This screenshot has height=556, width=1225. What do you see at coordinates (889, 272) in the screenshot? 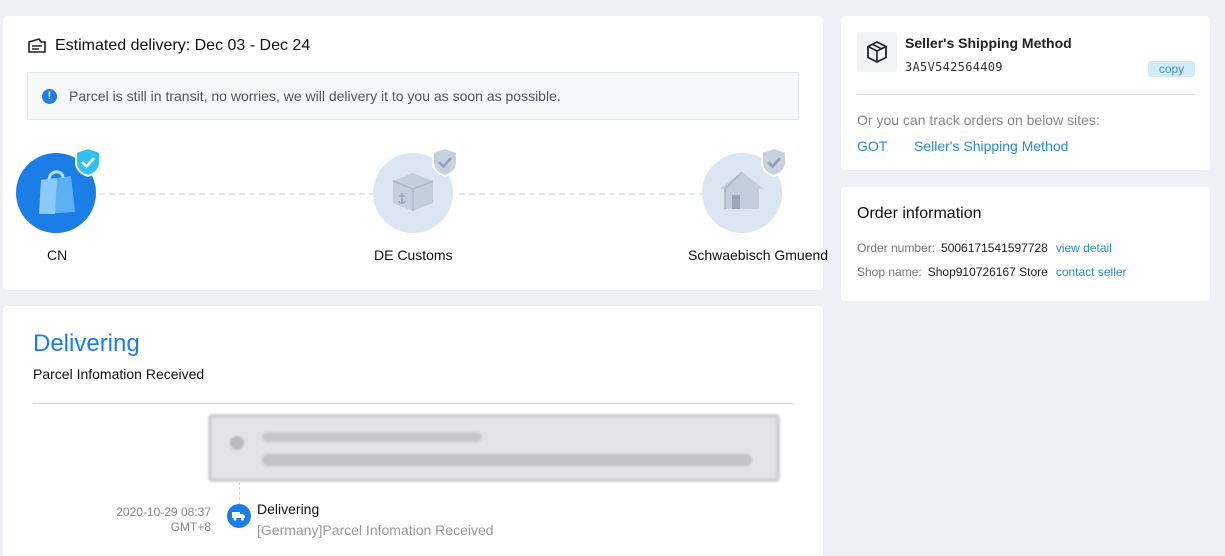
I see `shop-name-label: Shop name:` at bounding box center [889, 272].